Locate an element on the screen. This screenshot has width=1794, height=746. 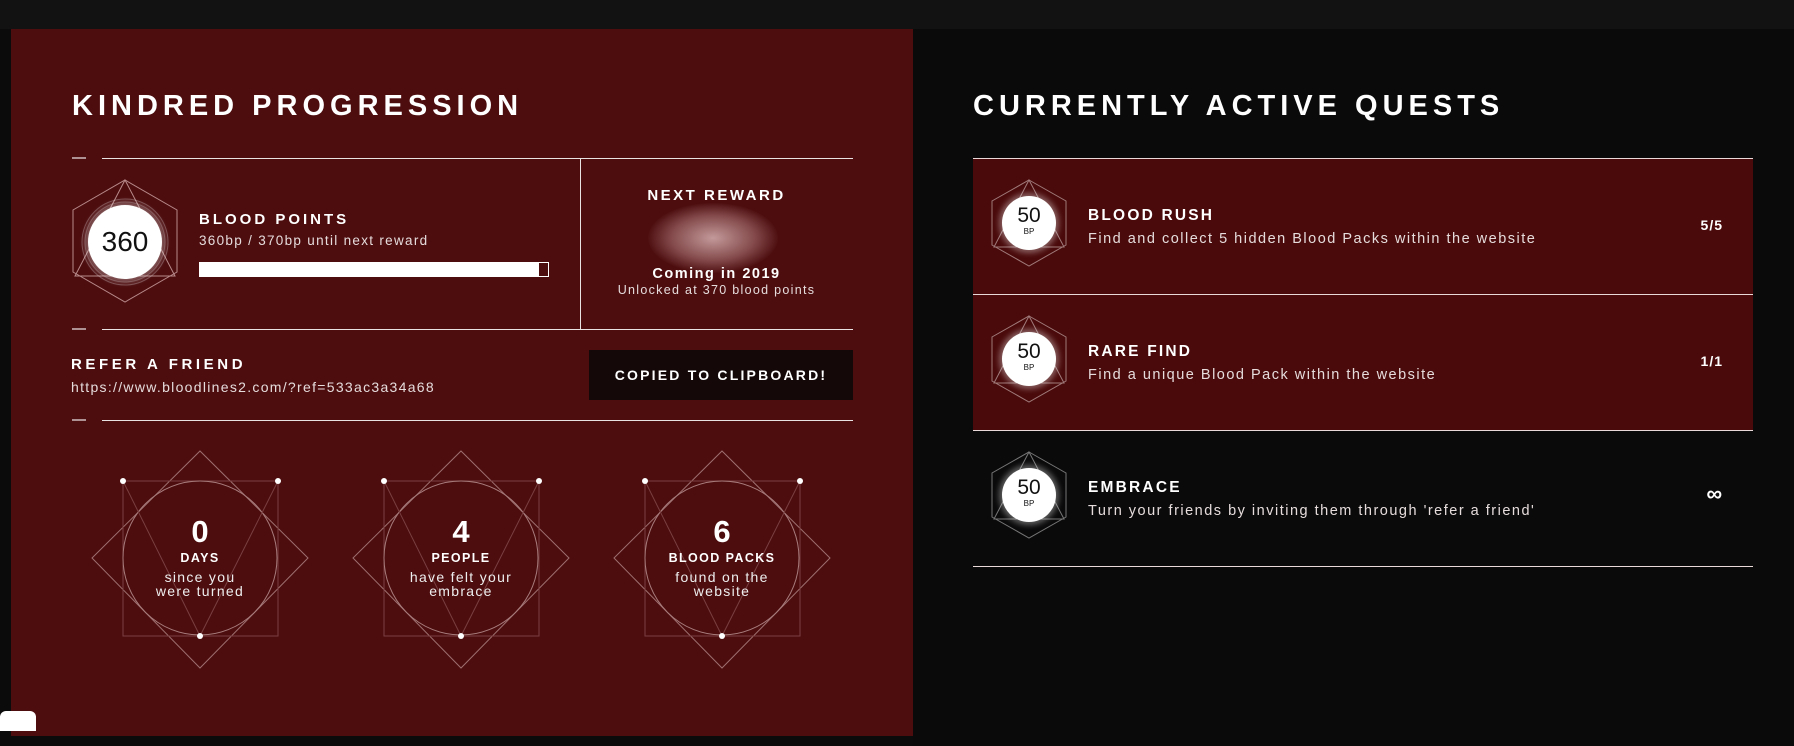
progression-title: KINDRED PROGRESSION is located at coordinates (298, 106).